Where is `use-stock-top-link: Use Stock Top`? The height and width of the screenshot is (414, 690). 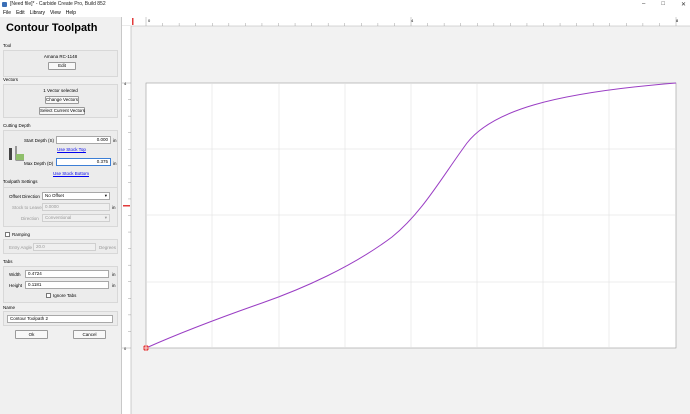
use-stock-top-link: Use Stock Top is located at coordinates (71, 149).